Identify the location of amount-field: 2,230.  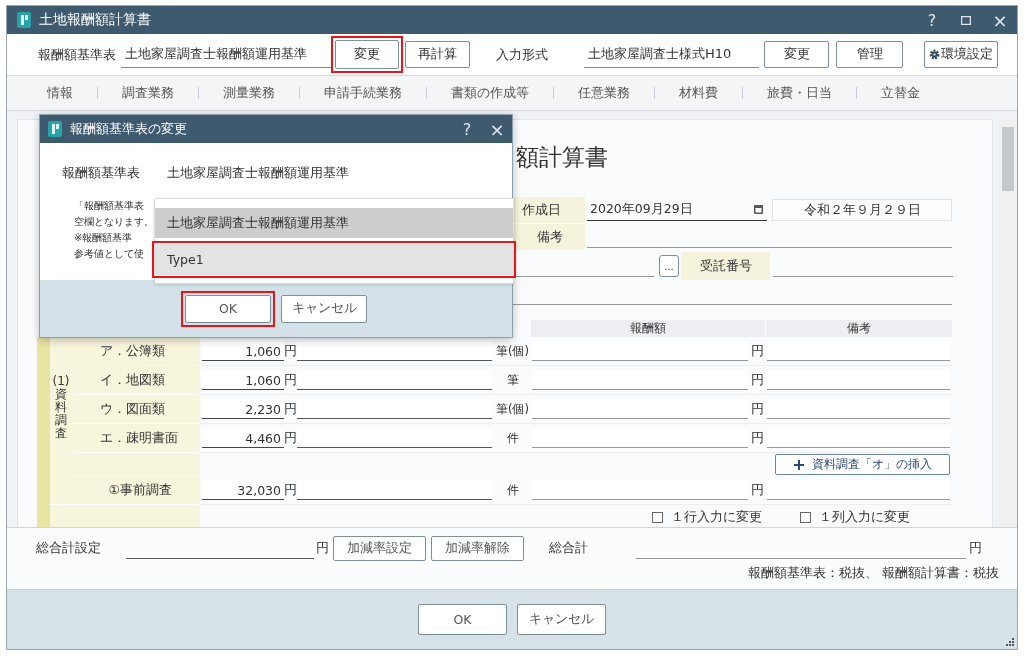
(243, 409).